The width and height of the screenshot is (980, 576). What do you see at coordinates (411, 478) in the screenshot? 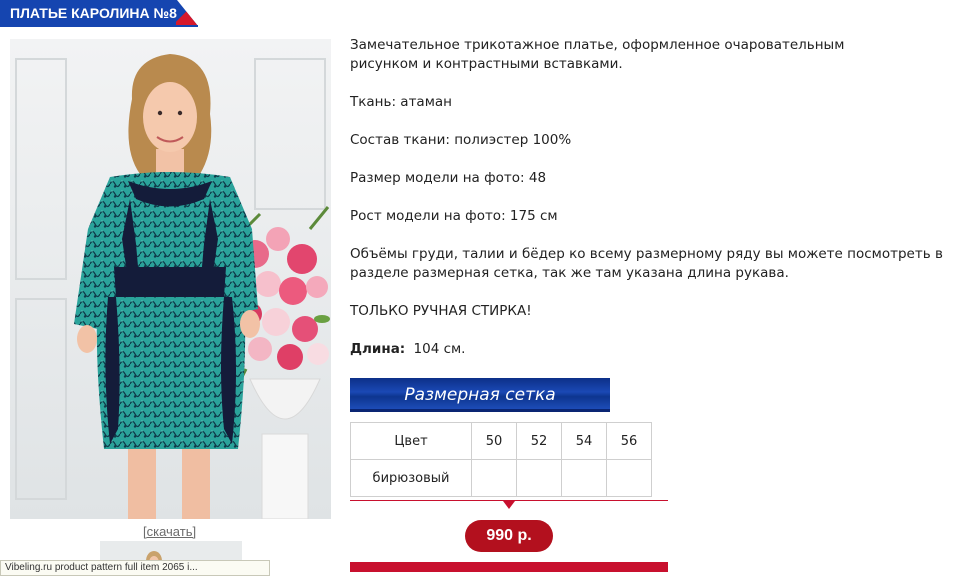
I see `color-name-cell: бирюзовый` at bounding box center [411, 478].